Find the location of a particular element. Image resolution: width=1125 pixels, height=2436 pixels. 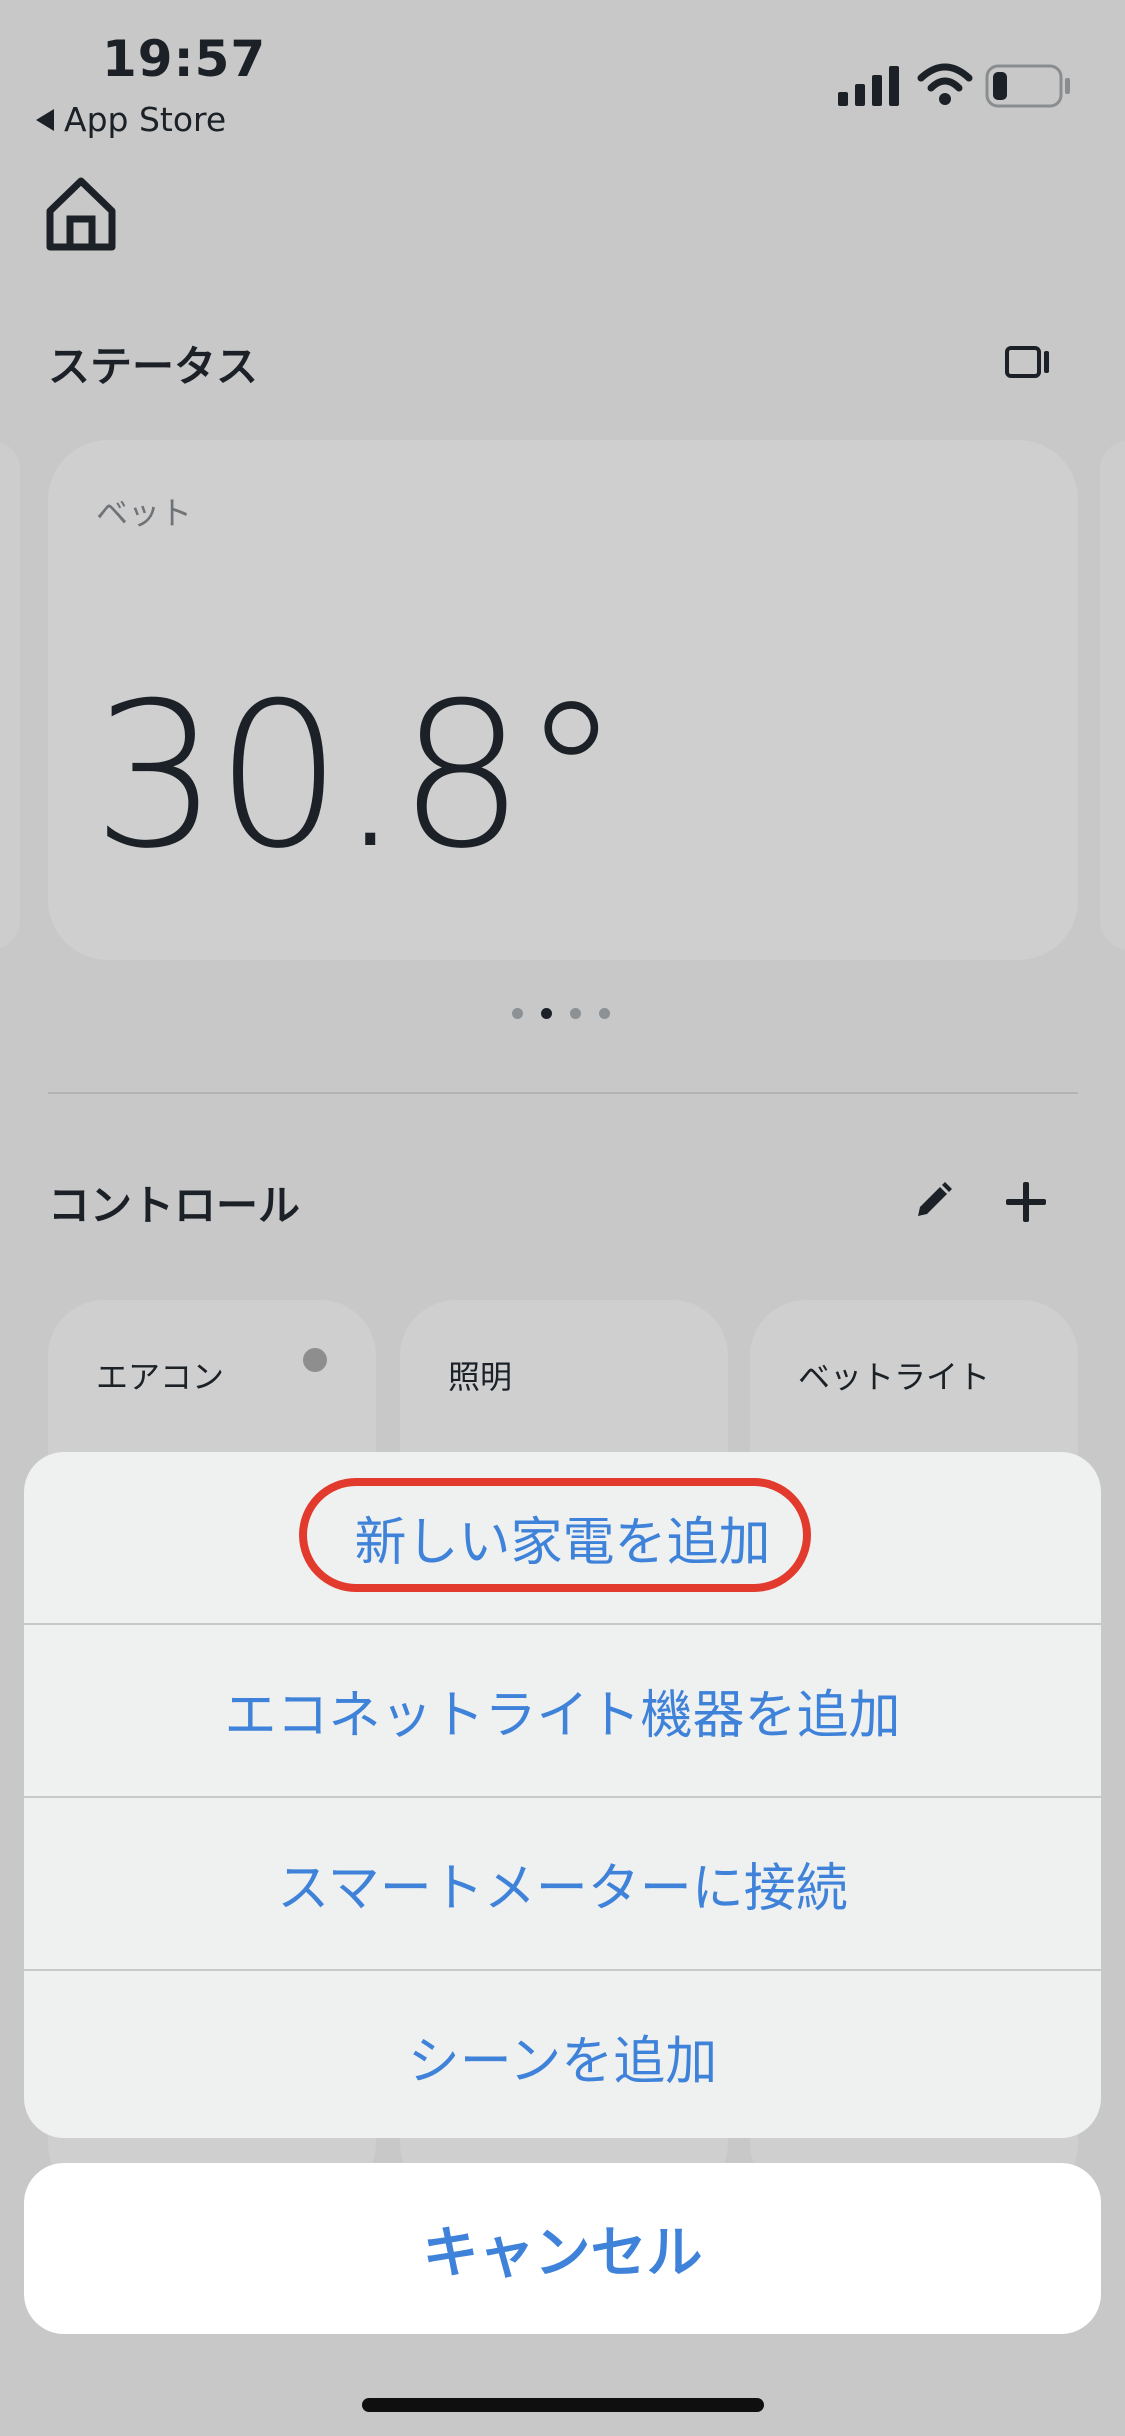

back-to-app-store: App Store is located at coordinates (131, 119).